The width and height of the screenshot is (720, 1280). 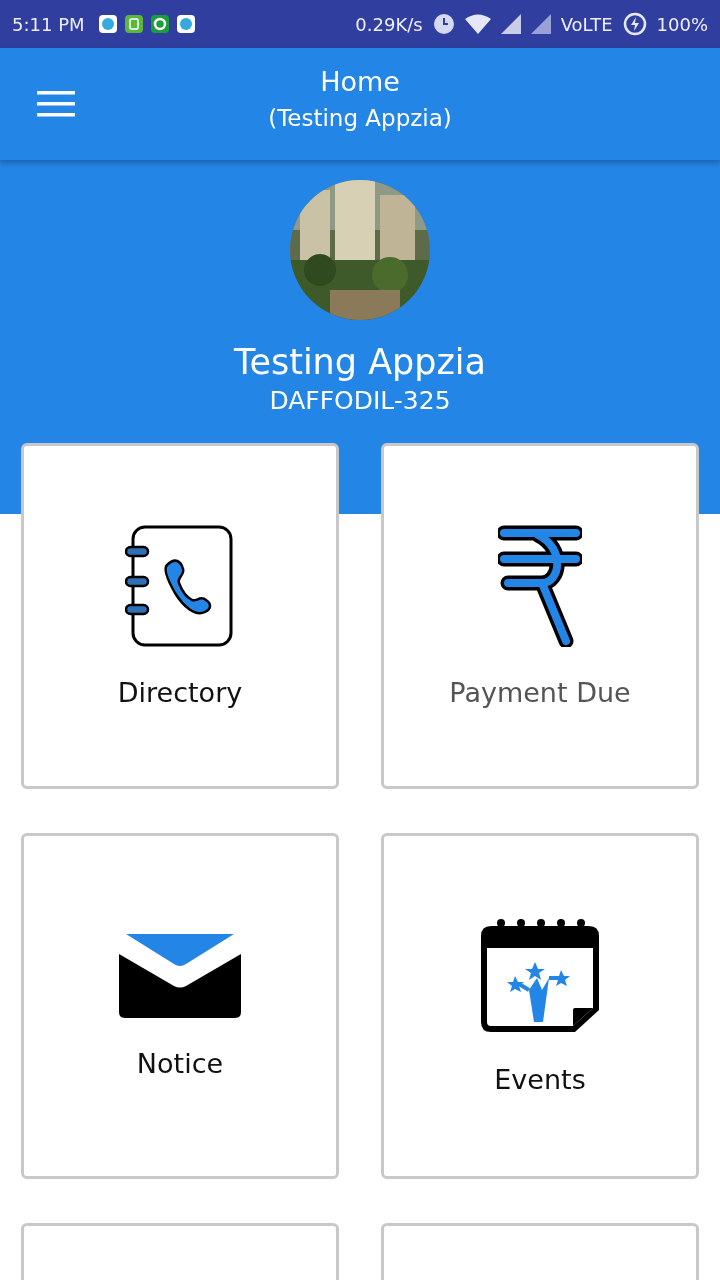 I want to click on menu-icon, so click(x=56, y=104).